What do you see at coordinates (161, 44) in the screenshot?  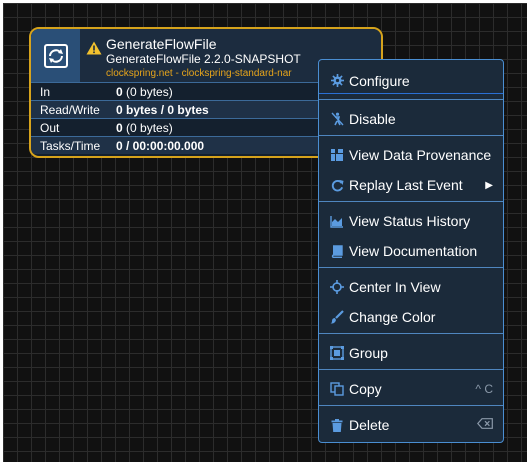 I see `processor-name: GenerateFlowFile` at bounding box center [161, 44].